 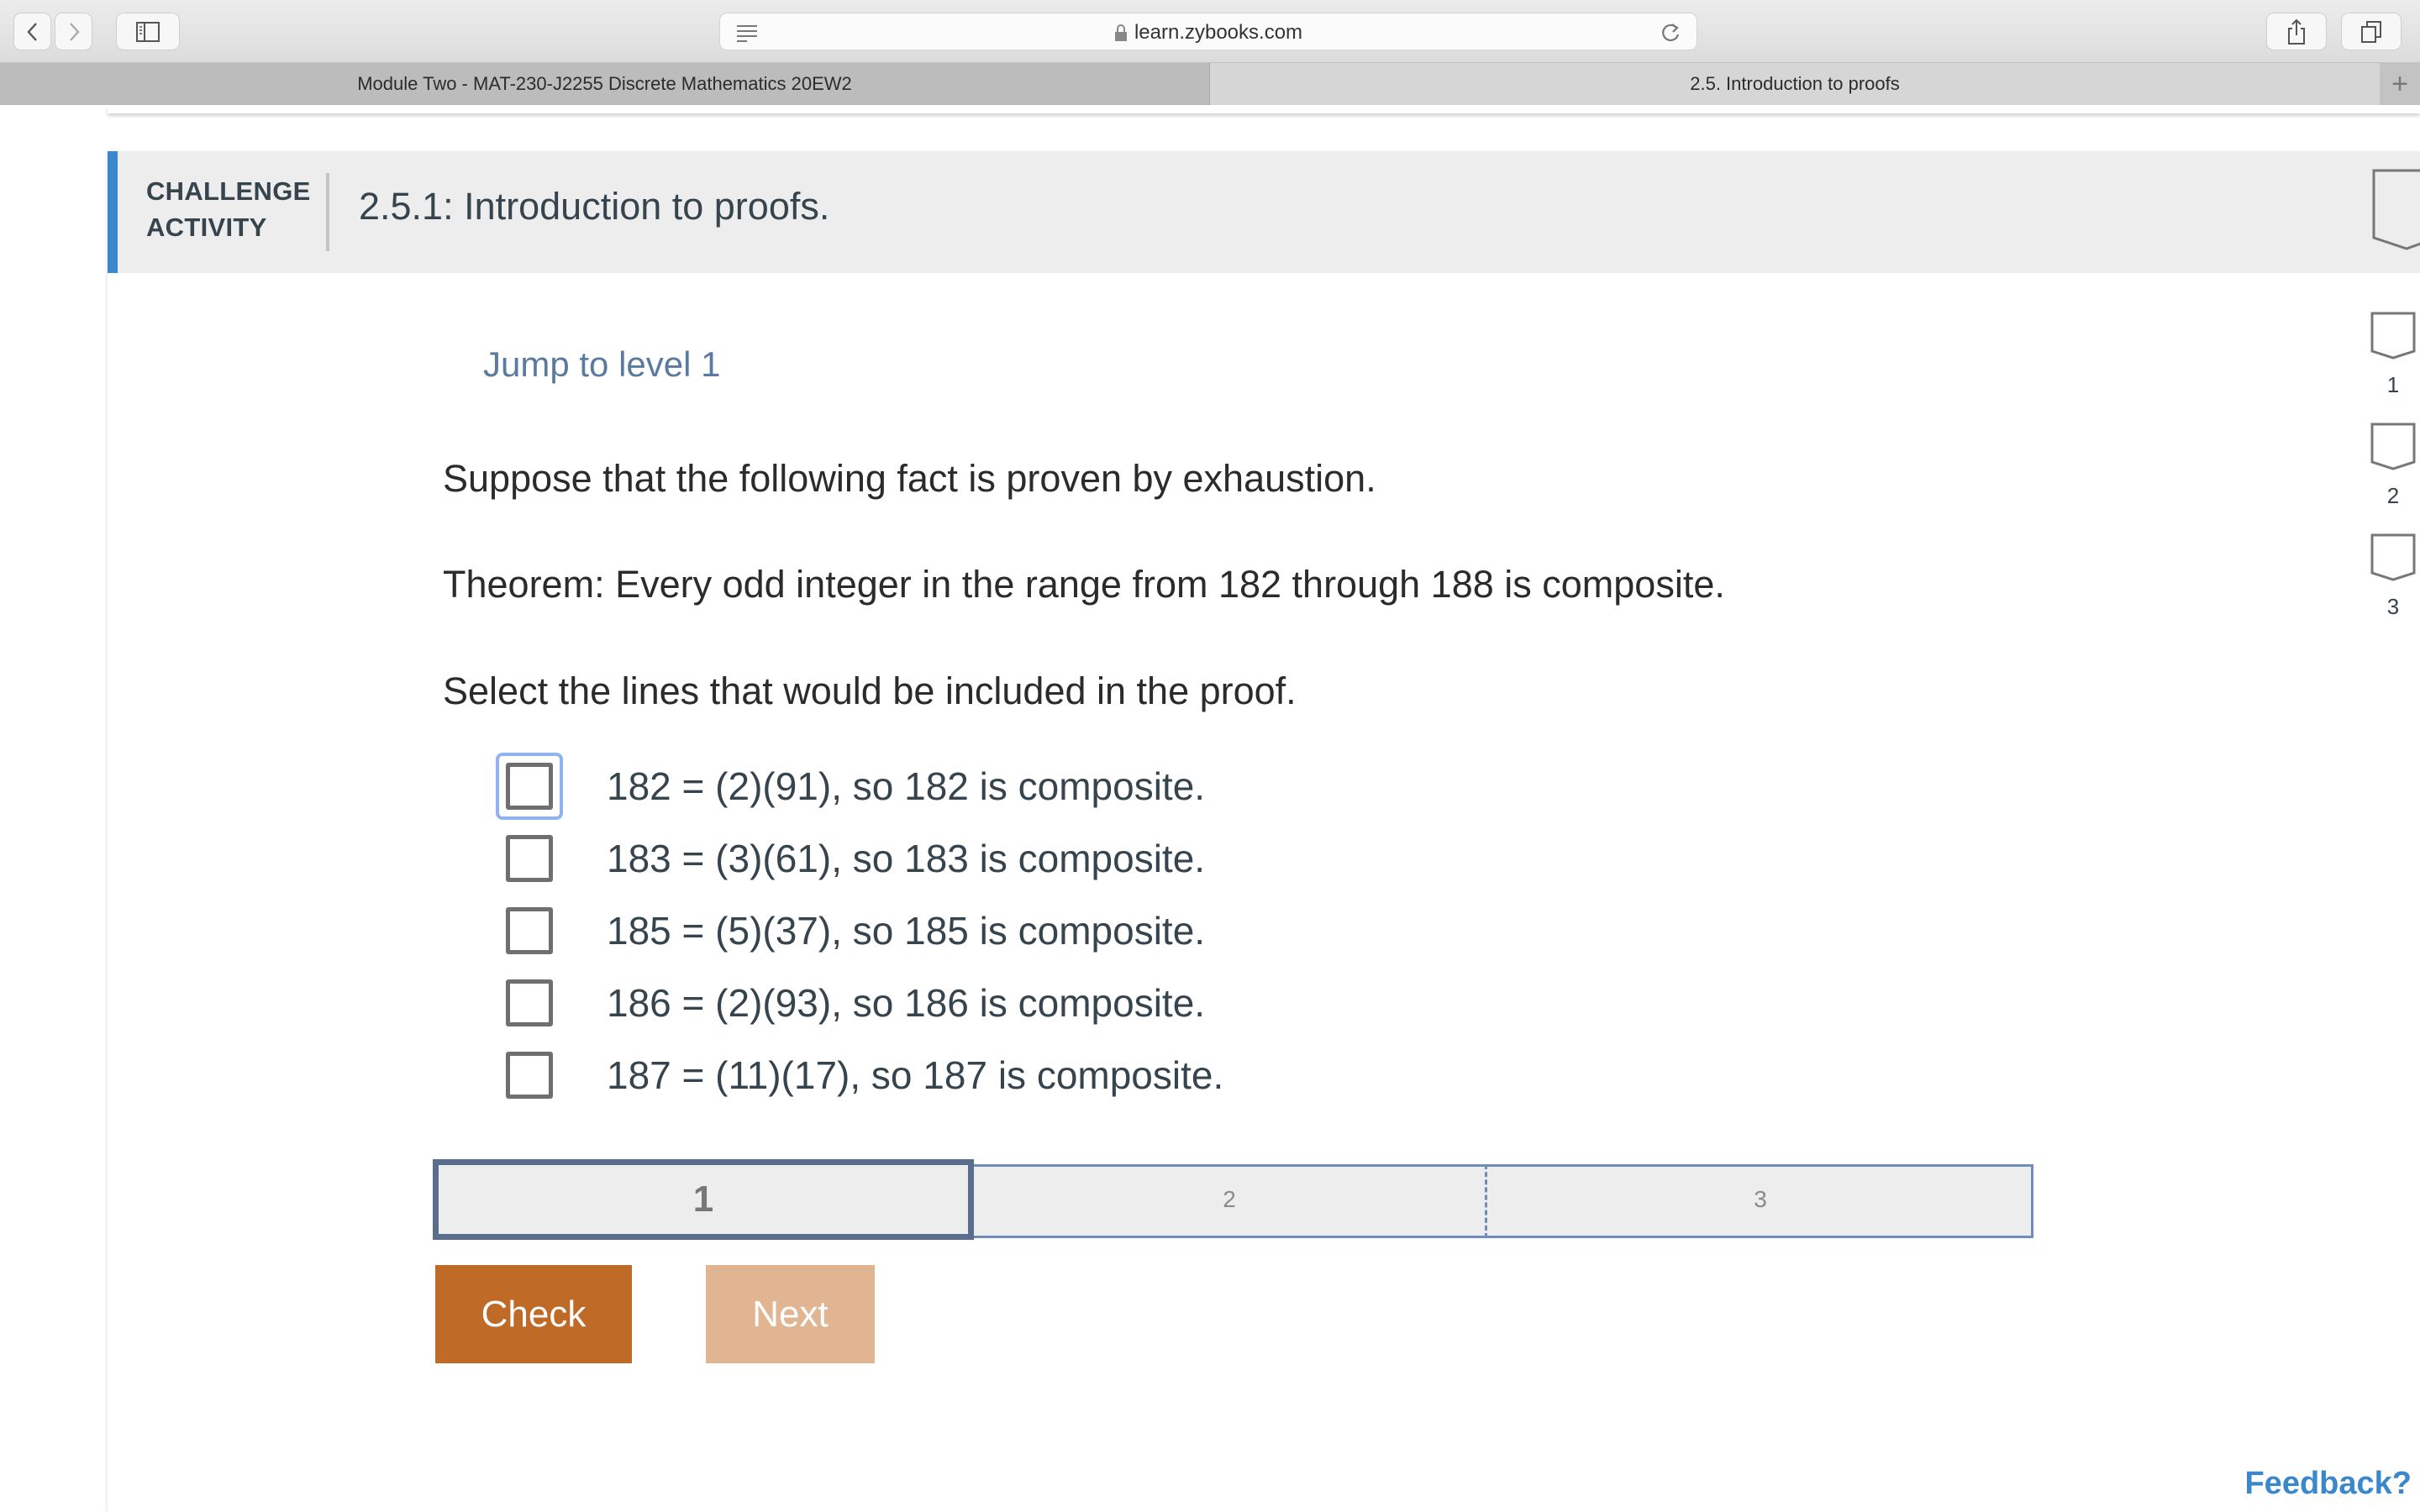 I want to click on header-divider, so click(x=327, y=212).